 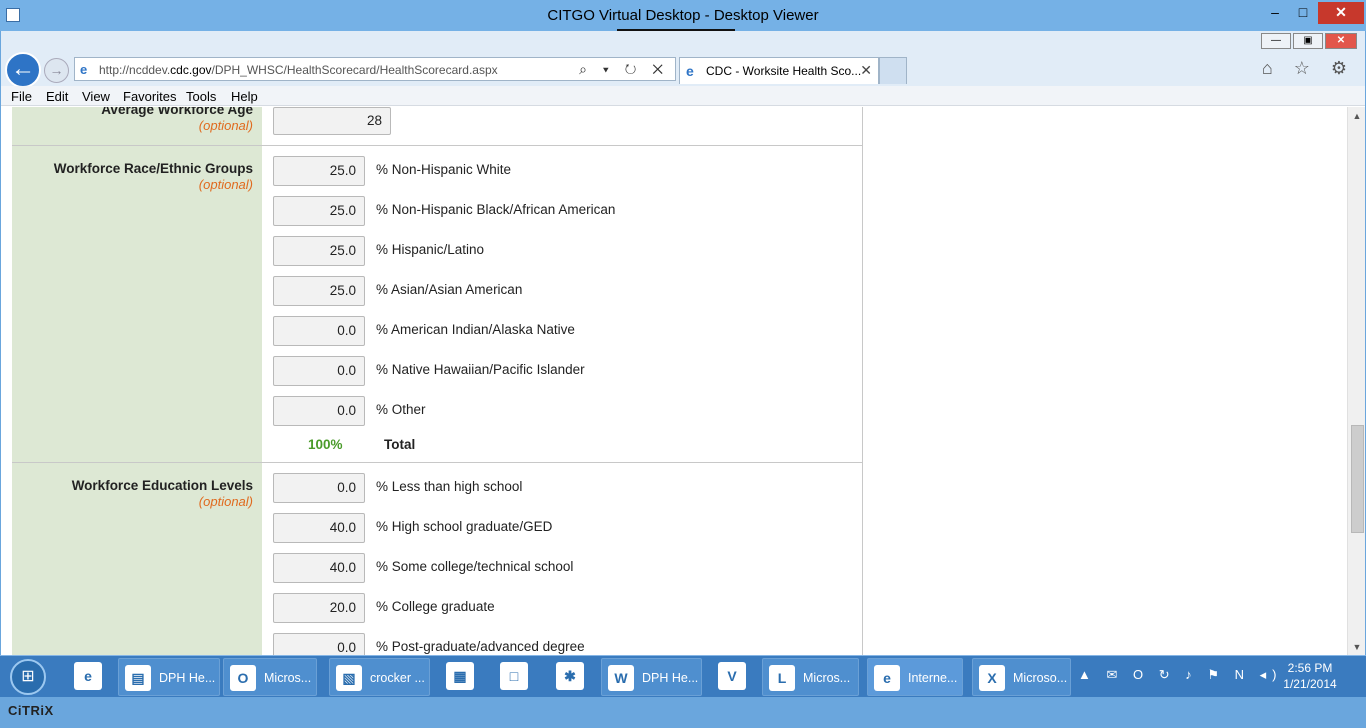 What do you see at coordinates (162, 485) in the screenshot?
I see `education-levels-label: Workforce Education Levels` at bounding box center [162, 485].